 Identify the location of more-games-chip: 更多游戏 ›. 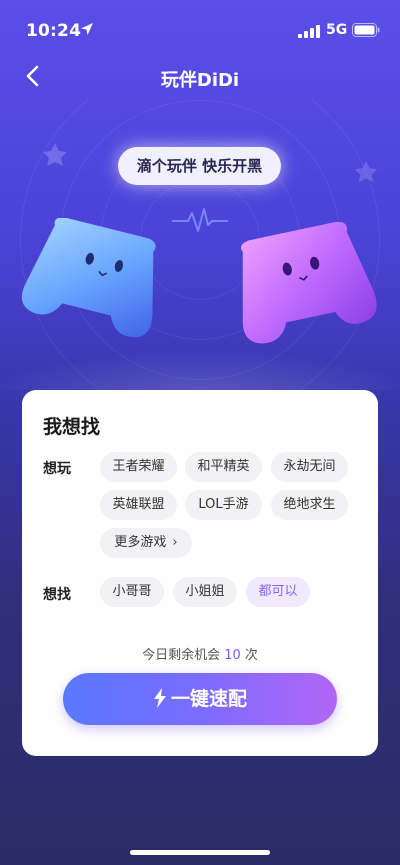
(146, 543).